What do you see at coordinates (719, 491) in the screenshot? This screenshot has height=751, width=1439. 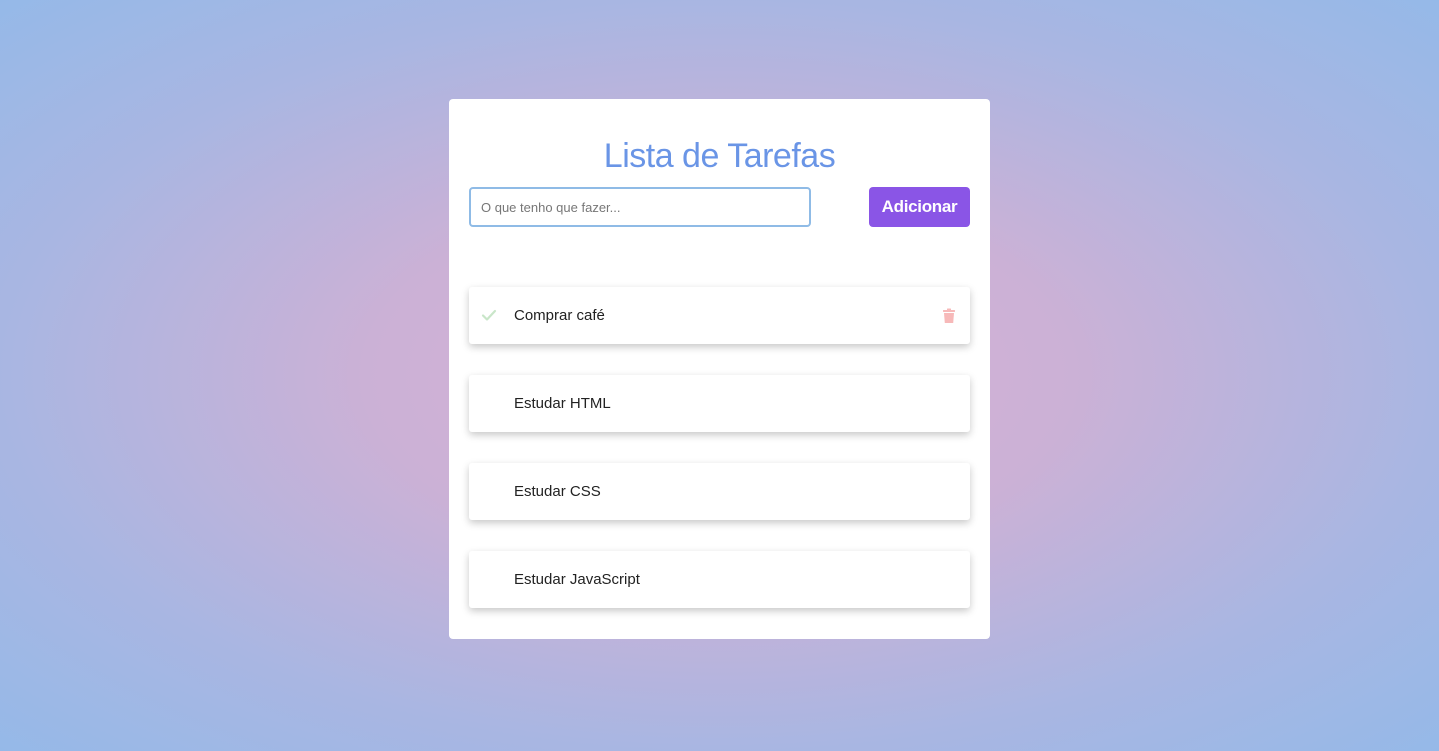 I see `list-item: Estudar CSS` at bounding box center [719, 491].